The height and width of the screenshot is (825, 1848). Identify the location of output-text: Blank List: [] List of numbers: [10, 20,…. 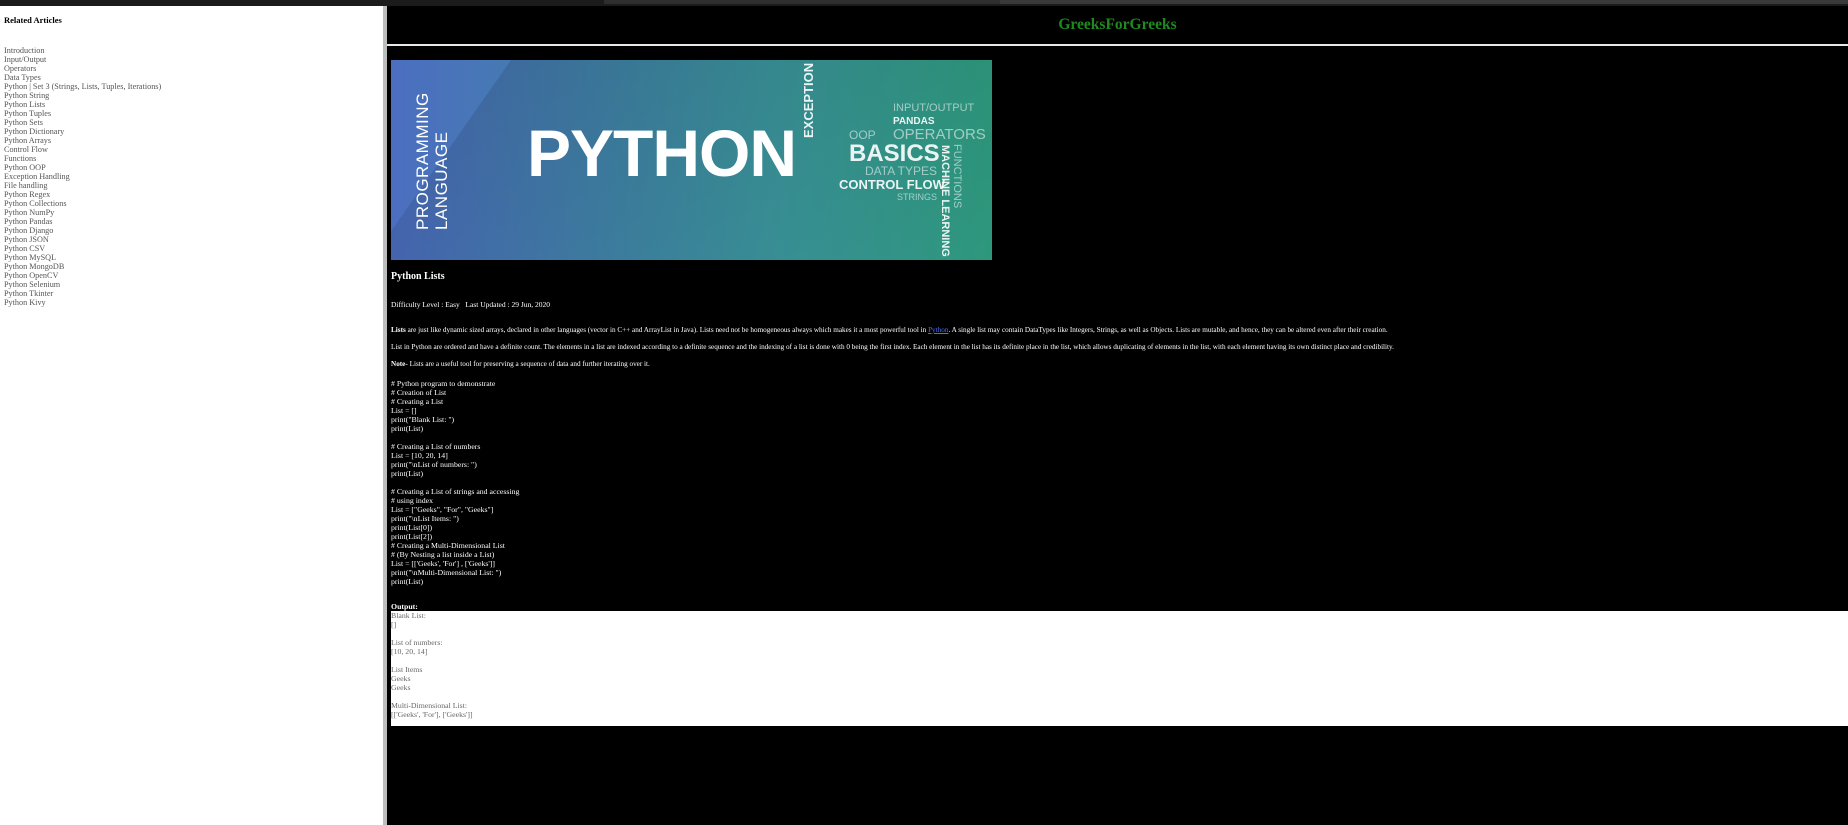
(432, 665).